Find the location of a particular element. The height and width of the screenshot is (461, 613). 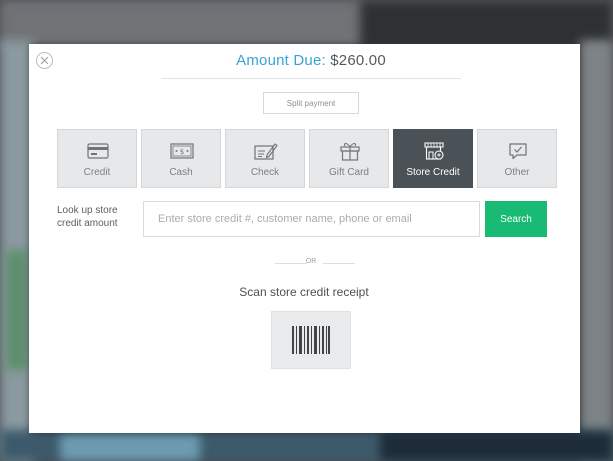

check-icon is located at coordinates (266, 151).